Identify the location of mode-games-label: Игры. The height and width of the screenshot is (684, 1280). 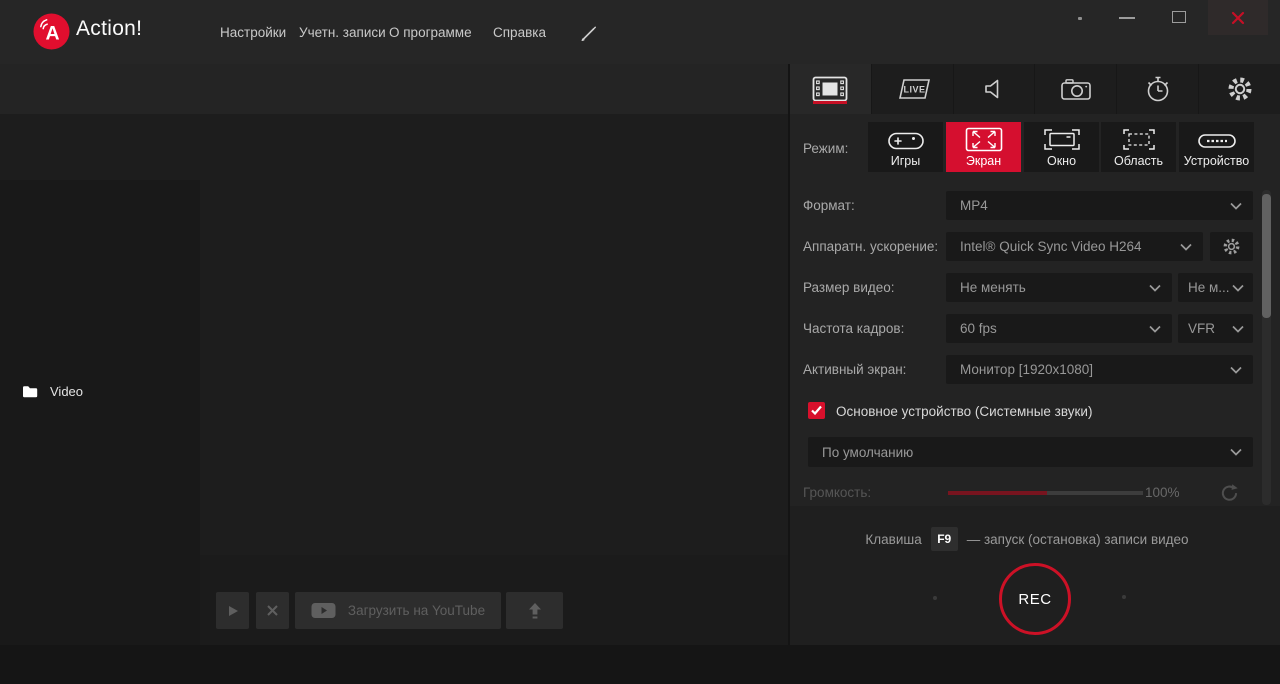
(905, 161).